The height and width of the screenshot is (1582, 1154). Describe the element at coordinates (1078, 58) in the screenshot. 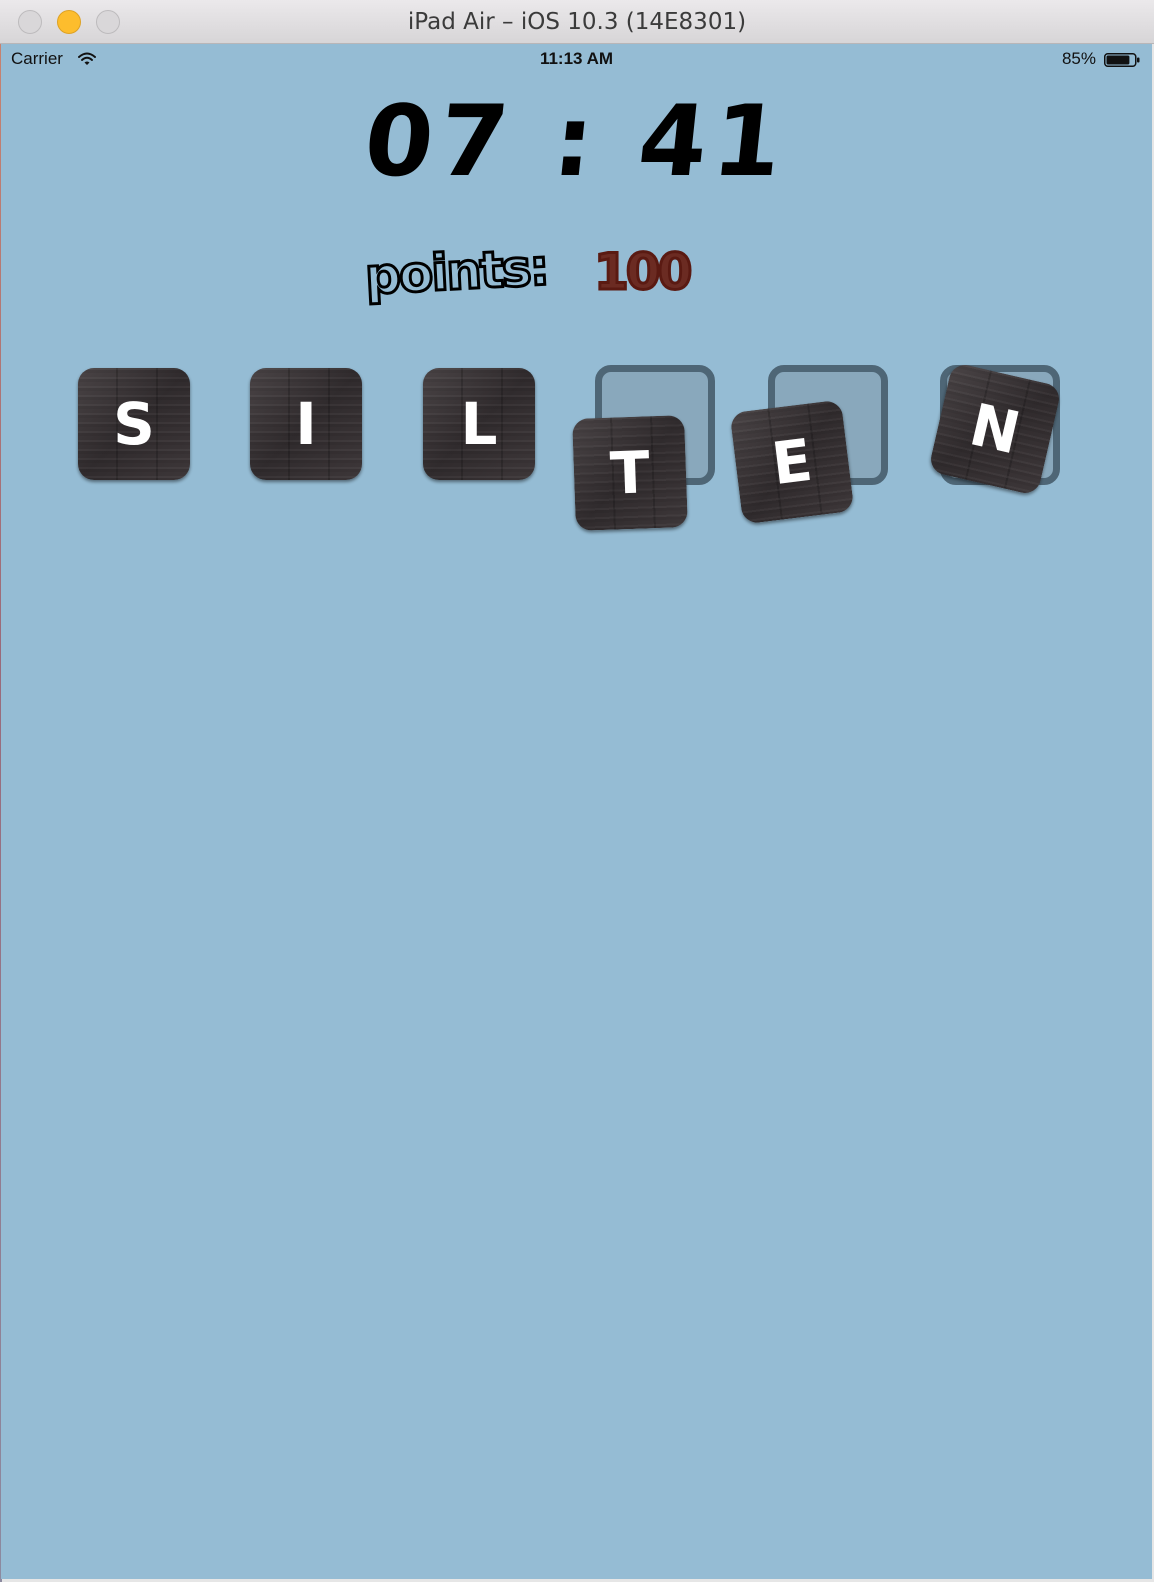

I see `battery-percent: 85%` at that location.